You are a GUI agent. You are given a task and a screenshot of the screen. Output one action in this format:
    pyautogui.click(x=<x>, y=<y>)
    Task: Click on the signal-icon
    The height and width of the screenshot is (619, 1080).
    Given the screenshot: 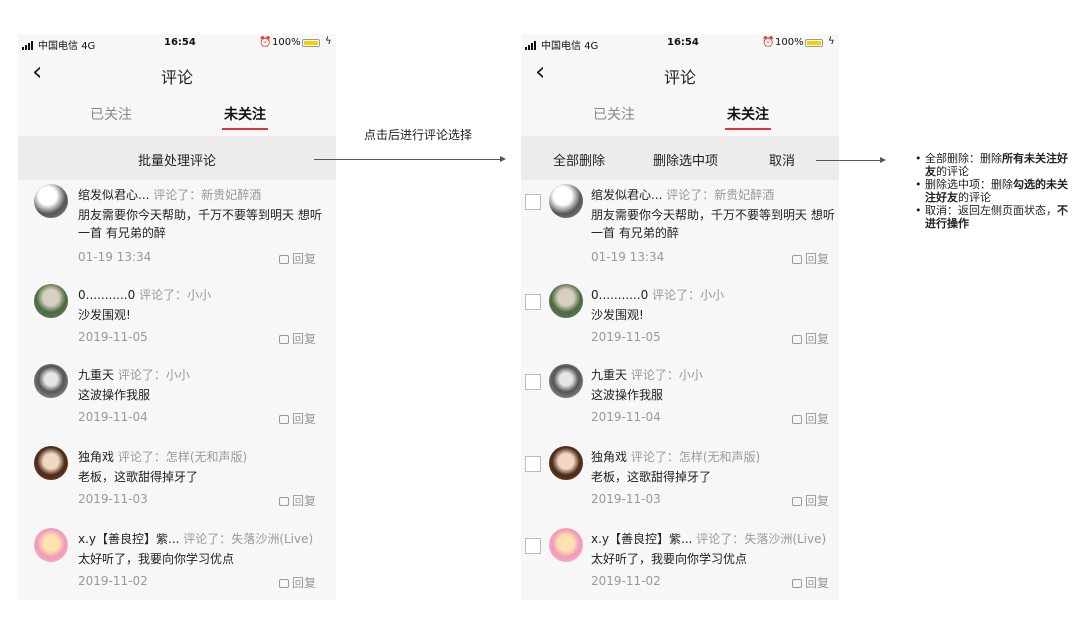 What is the action you would take?
    pyautogui.click(x=28, y=44)
    